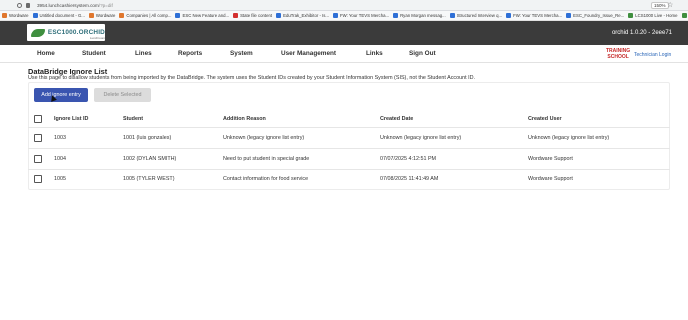 The image size is (688, 320). What do you see at coordinates (244, 119) in the screenshot?
I see `header-addition-reason: Addition Reason` at bounding box center [244, 119].